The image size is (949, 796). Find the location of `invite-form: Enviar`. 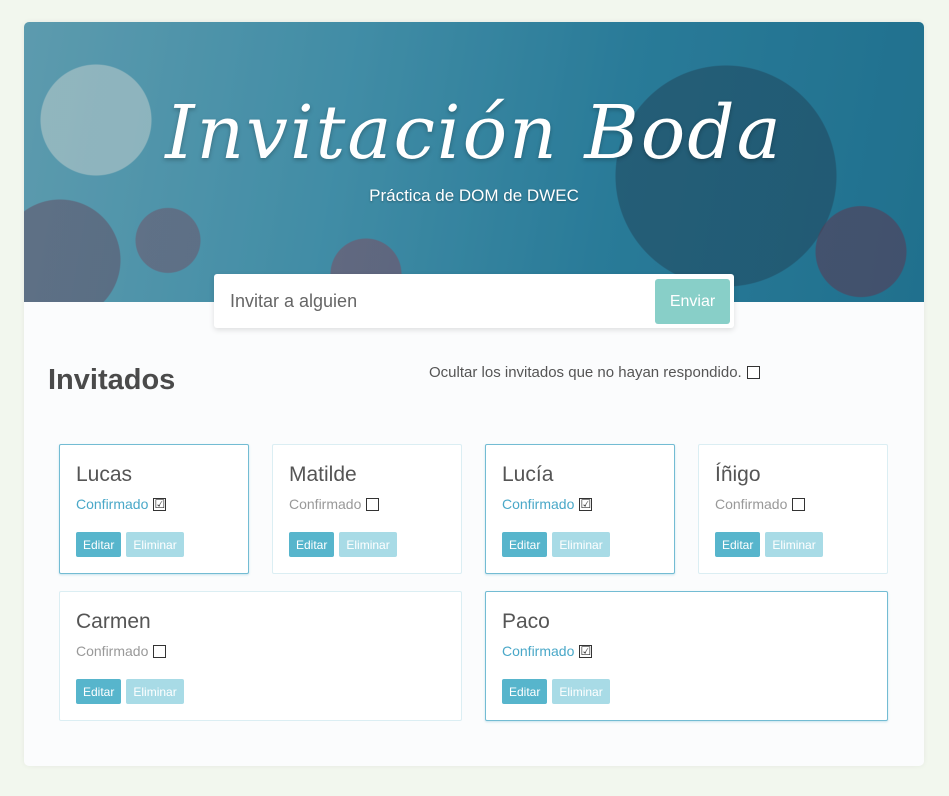

invite-form: Enviar is located at coordinates (474, 301).